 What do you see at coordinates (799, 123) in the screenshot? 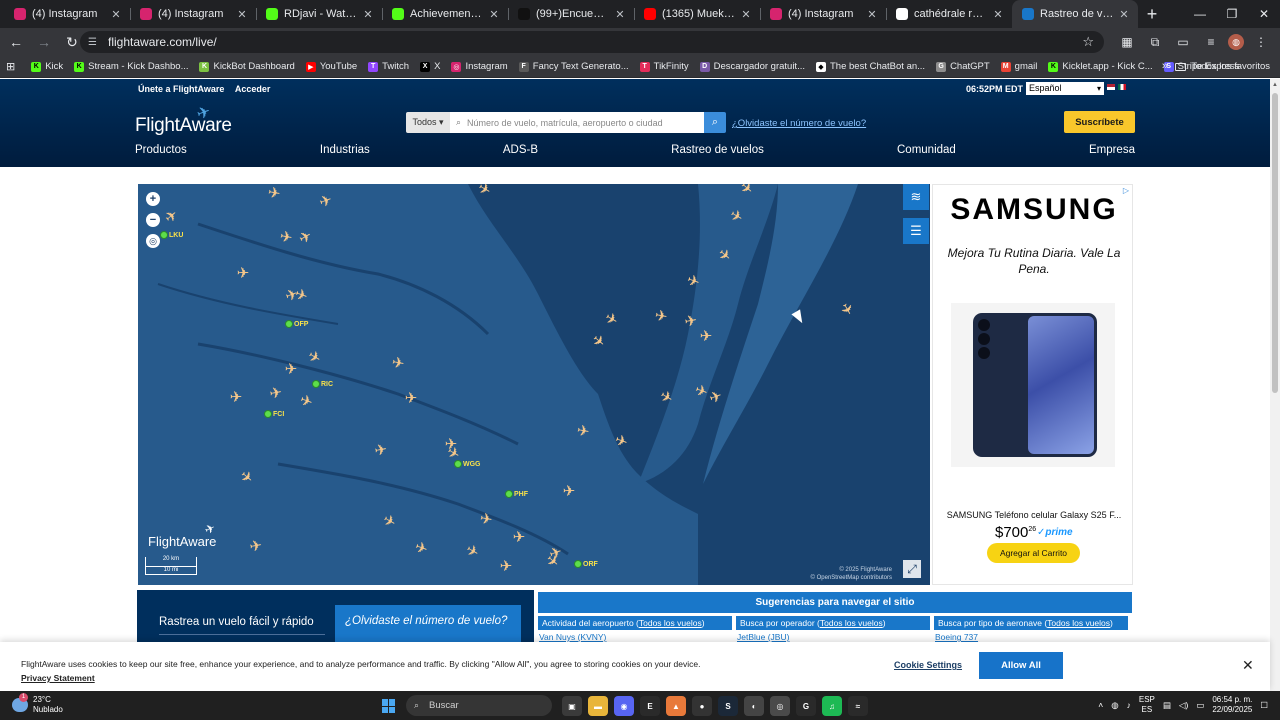
I see `forgot-flight-link: ¿Olvidaste el número de vuelo?` at bounding box center [799, 123].